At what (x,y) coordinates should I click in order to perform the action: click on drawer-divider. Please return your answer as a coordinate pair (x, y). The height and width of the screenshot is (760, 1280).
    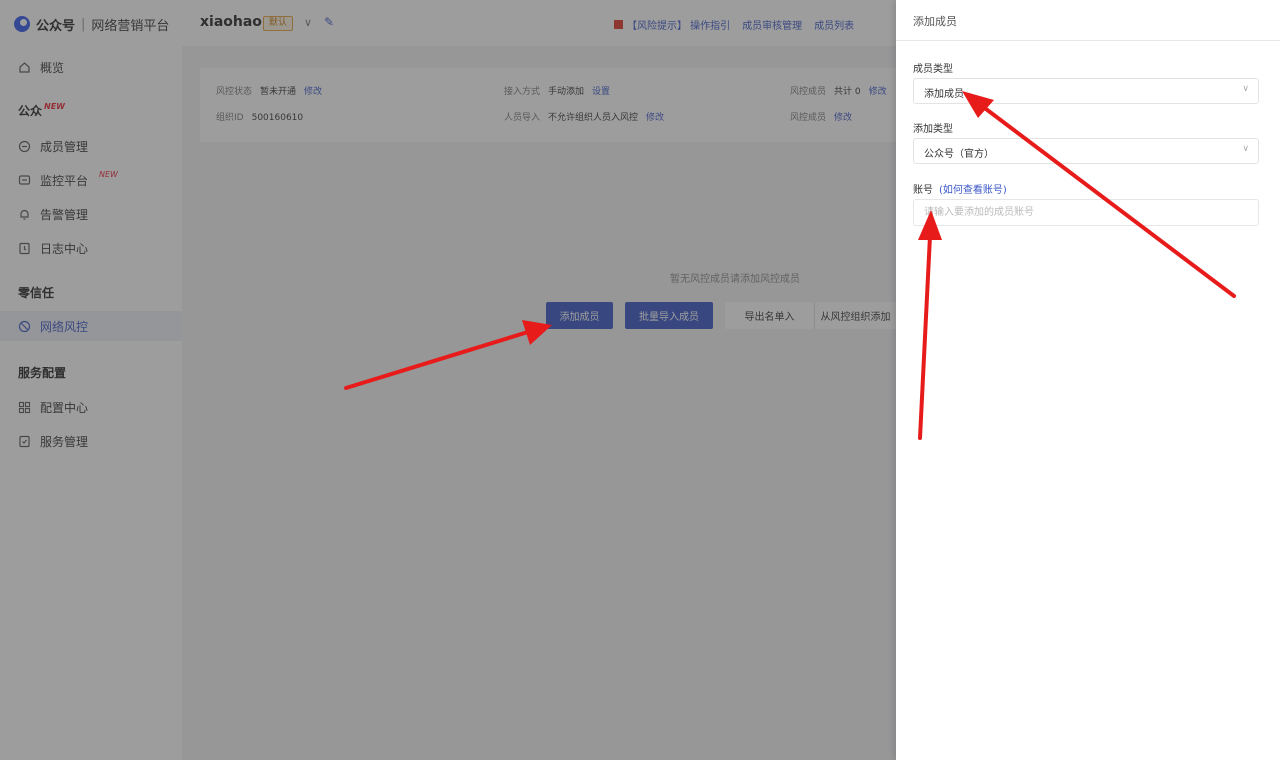
    Looking at the image, I should click on (1088, 40).